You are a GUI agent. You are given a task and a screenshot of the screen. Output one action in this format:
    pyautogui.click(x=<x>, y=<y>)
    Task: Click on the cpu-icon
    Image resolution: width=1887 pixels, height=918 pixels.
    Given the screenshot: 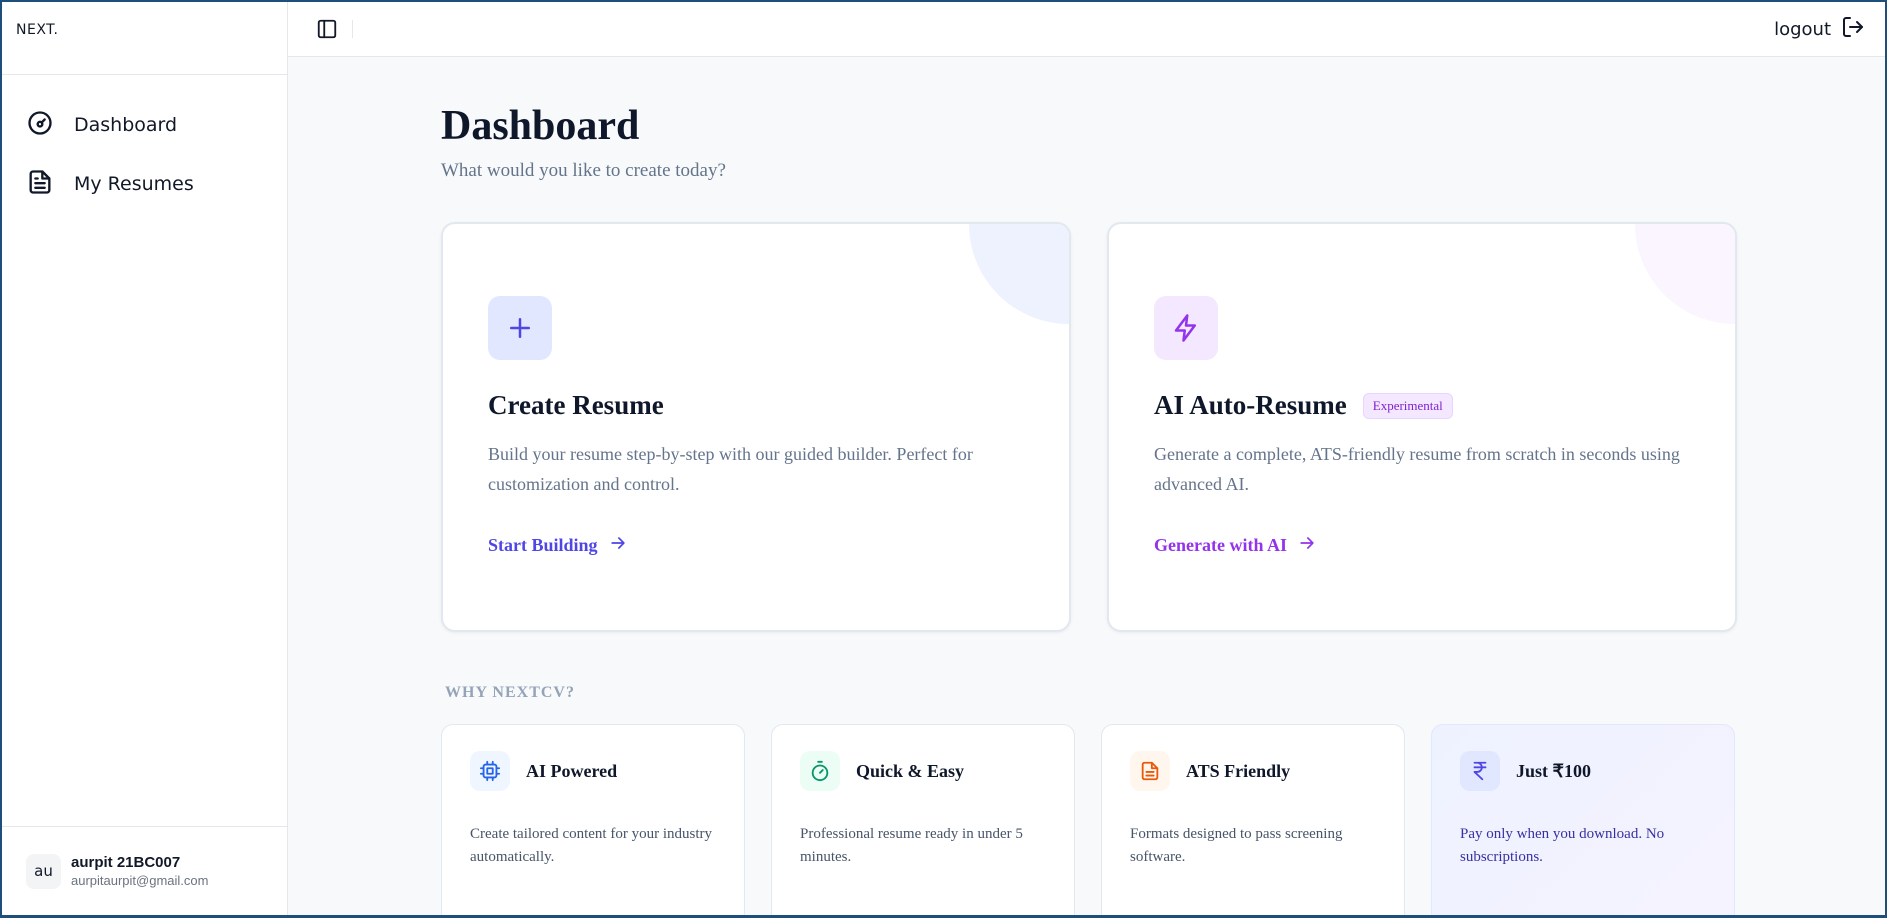 What is the action you would take?
    pyautogui.click(x=490, y=771)
    